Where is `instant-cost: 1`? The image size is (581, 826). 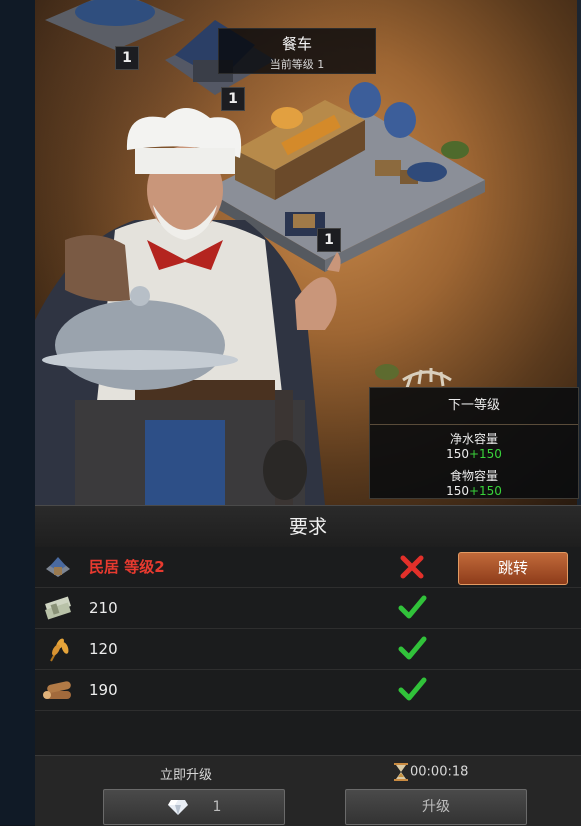
instant-cost: 1 is located at coordinates (217, 807).